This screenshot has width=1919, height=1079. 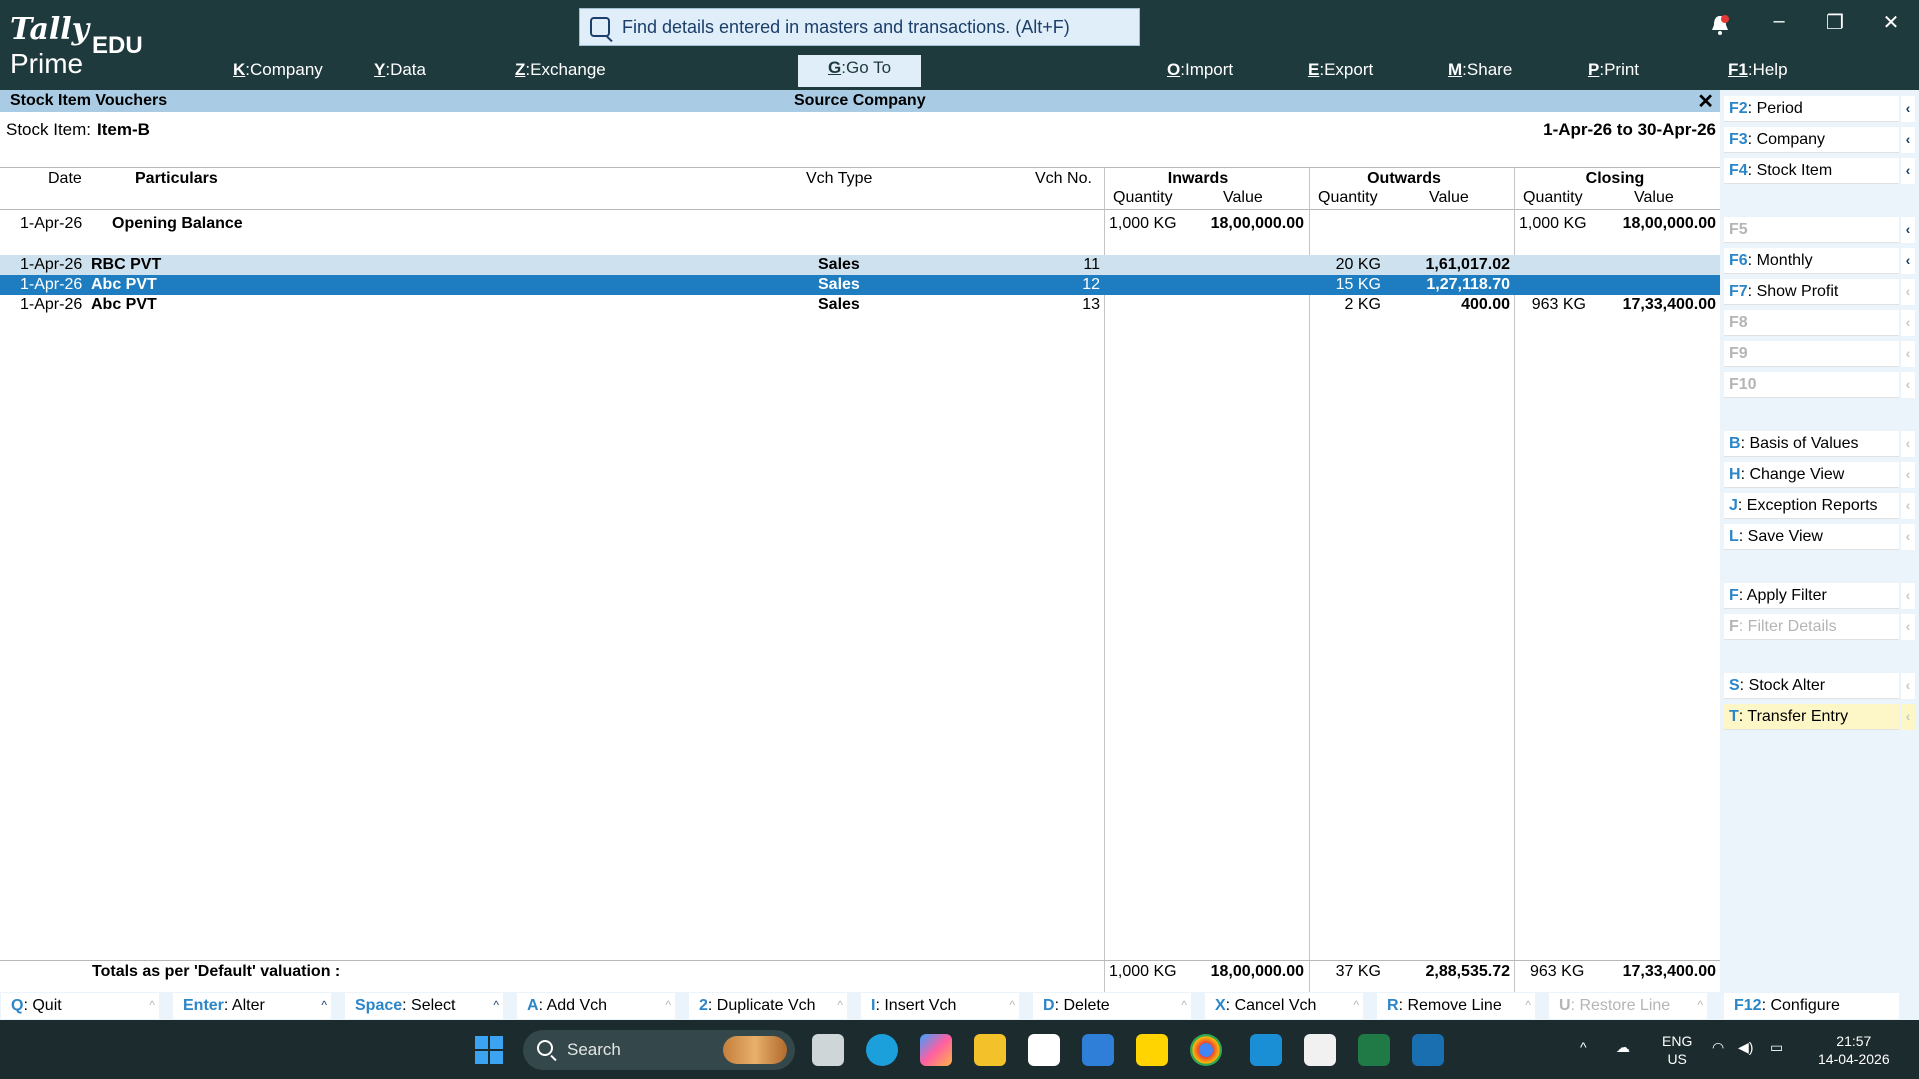 What do you see at coordinates (828, 1050) in the screenshot?
I see `task-view-icon` at bounding box center [828, 1050].